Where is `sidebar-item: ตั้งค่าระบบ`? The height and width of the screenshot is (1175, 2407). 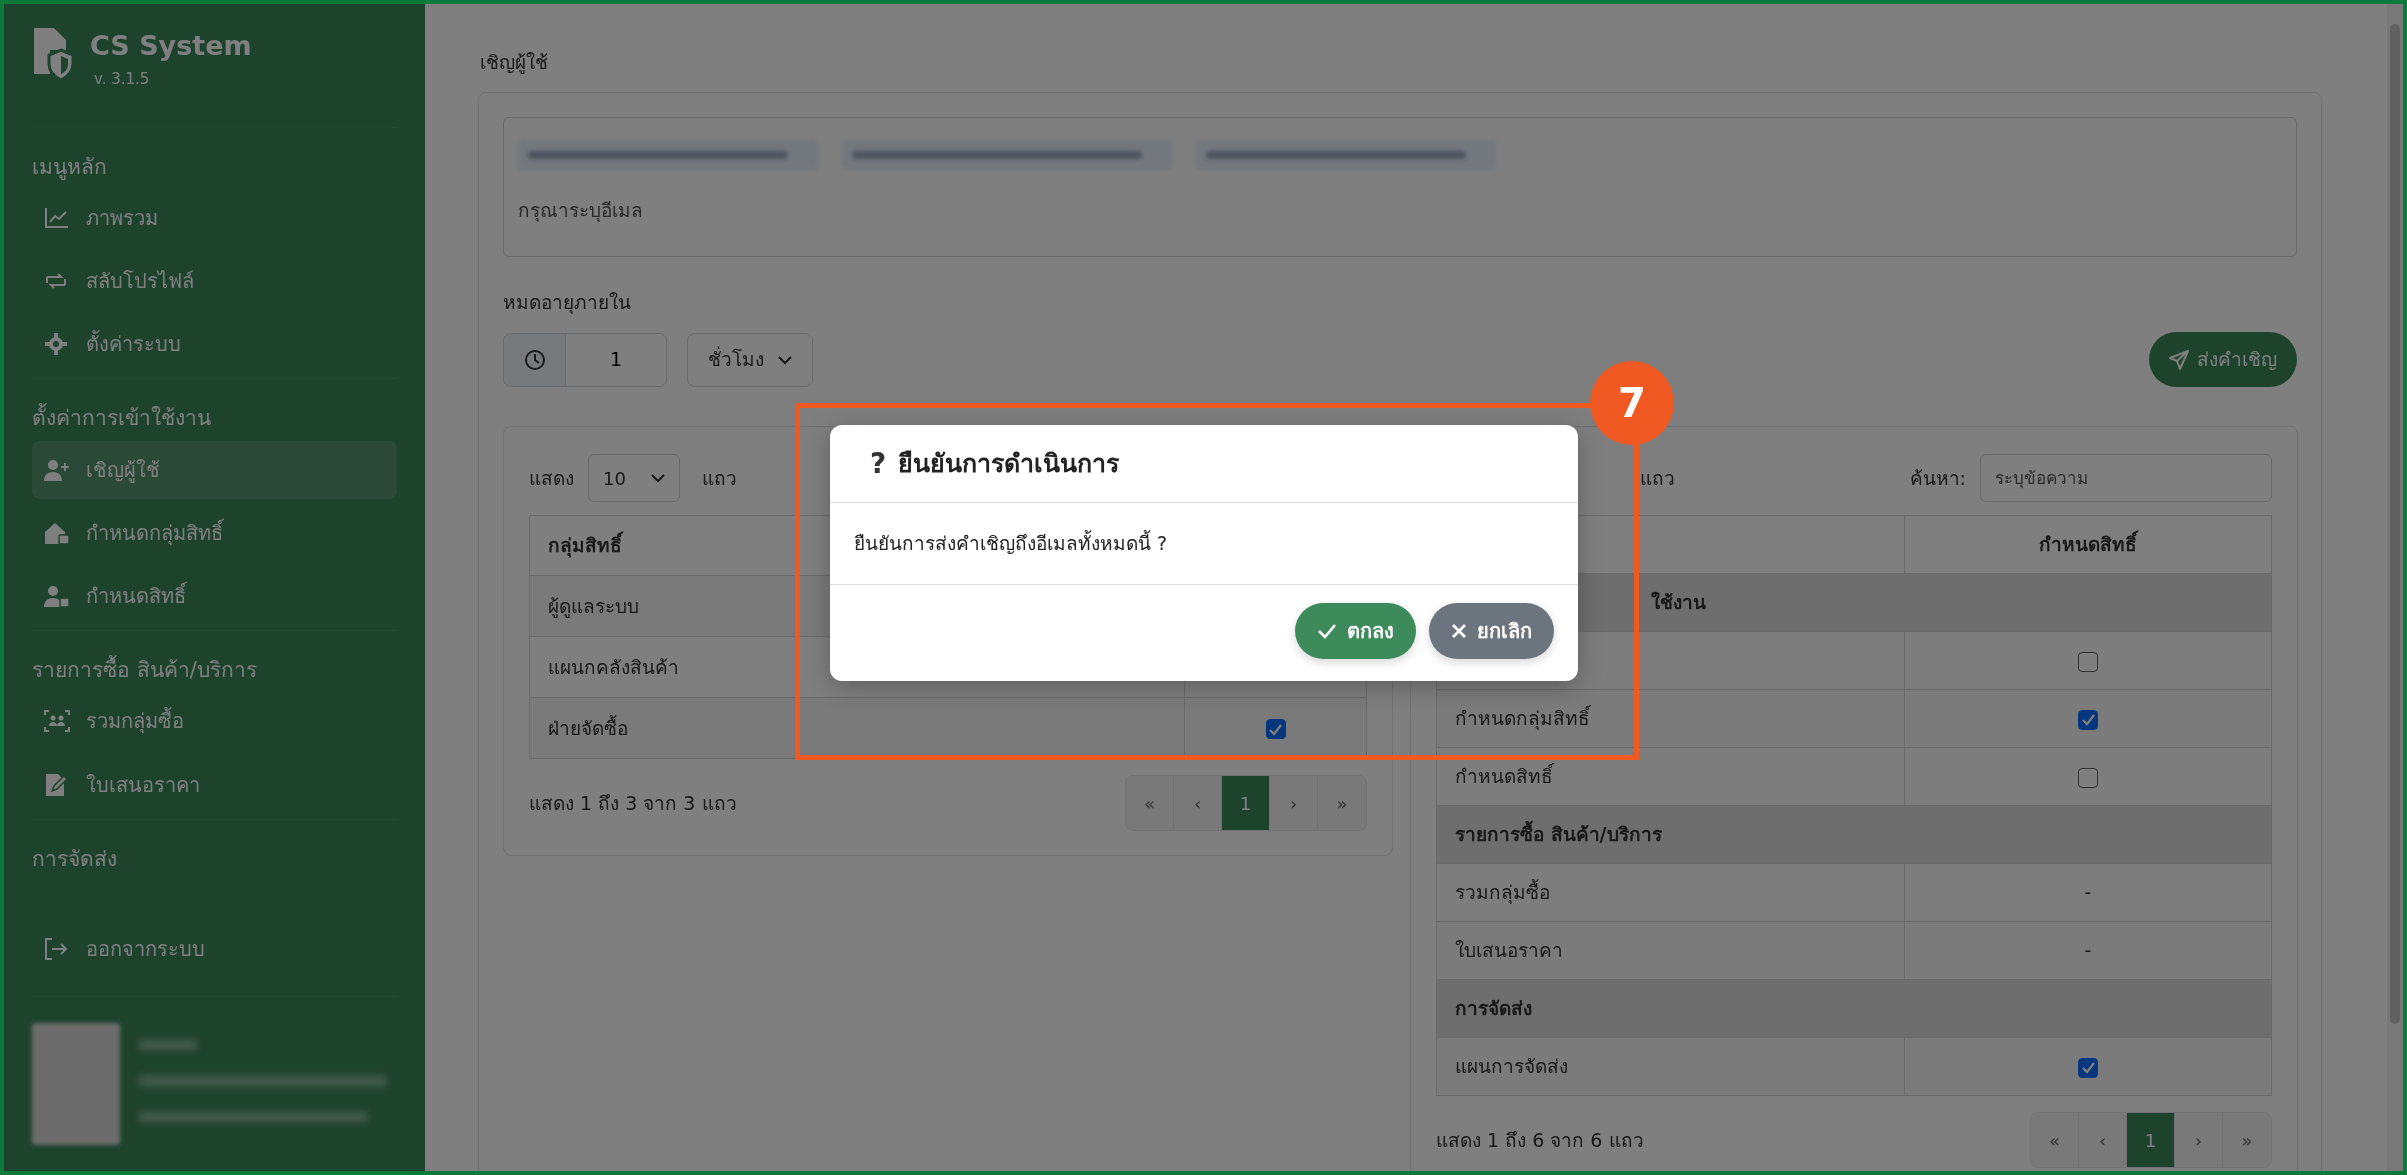
sidebar-item: ตั้งค่าระบบ is located at coordinates (214, 344).